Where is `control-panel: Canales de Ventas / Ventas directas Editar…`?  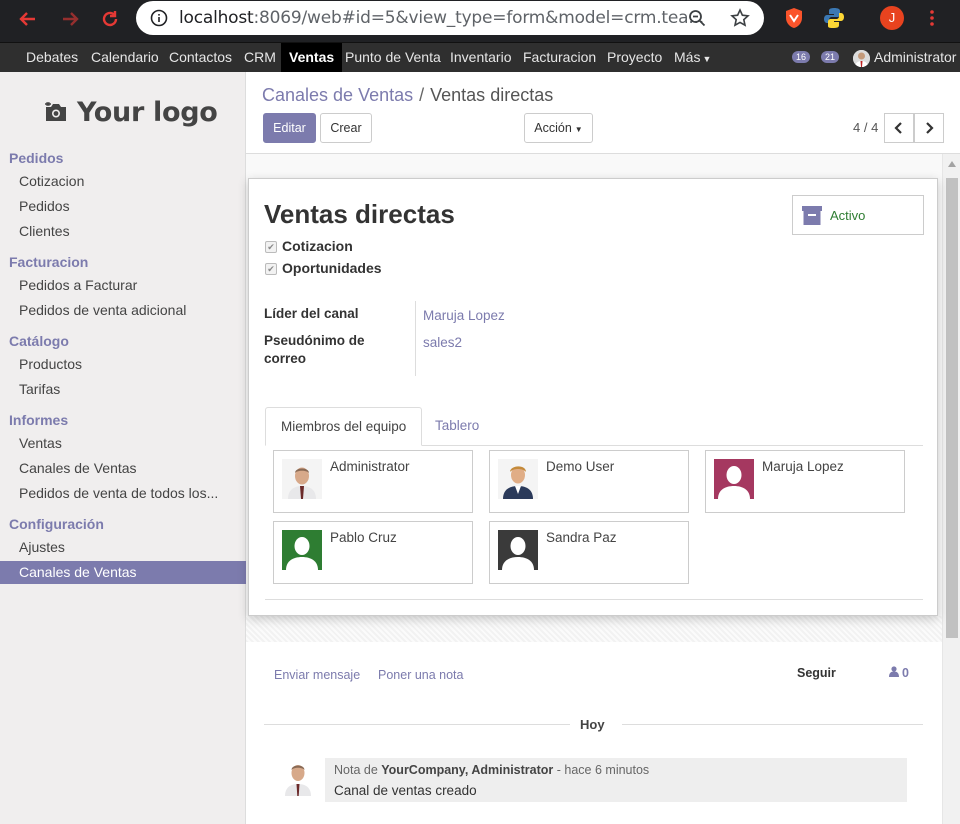 control-panel: Canales de Ventas / Ventas directas Editar… is located at coordinates (603, 113).